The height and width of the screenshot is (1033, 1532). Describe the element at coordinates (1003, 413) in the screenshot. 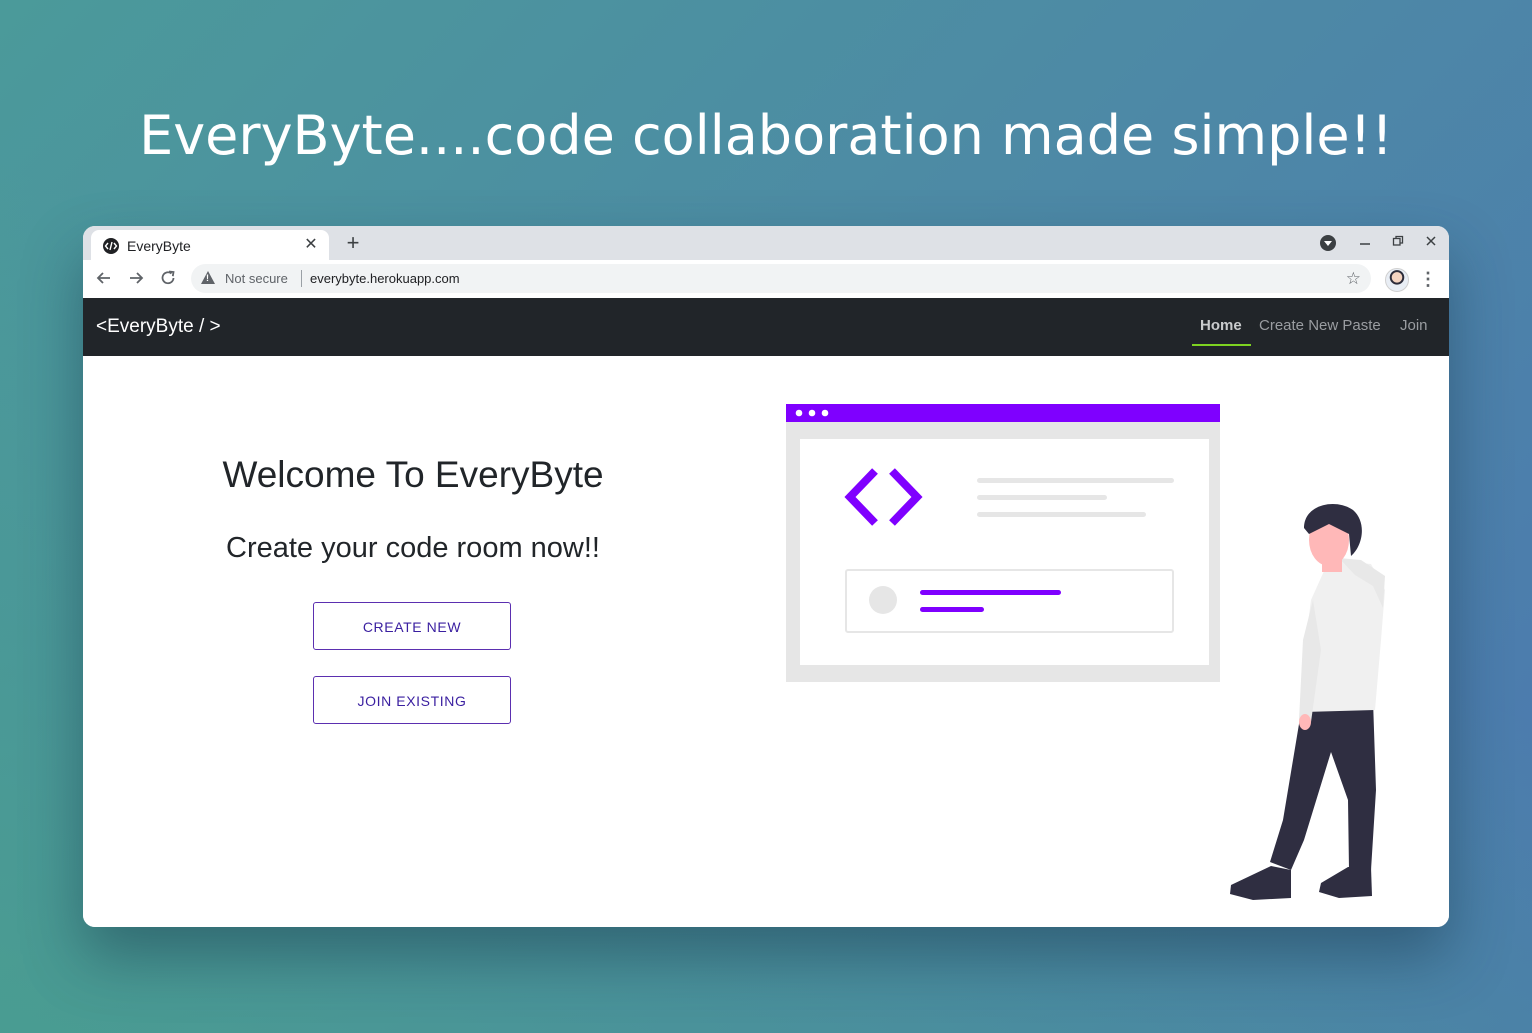

I see `mock-window-titlebar` at that location.